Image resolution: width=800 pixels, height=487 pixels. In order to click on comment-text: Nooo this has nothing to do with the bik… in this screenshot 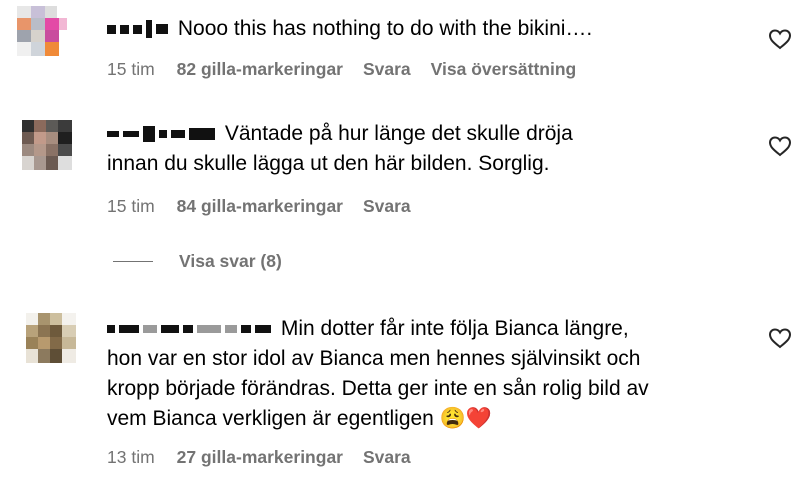, I will do `click(417, 29)`.